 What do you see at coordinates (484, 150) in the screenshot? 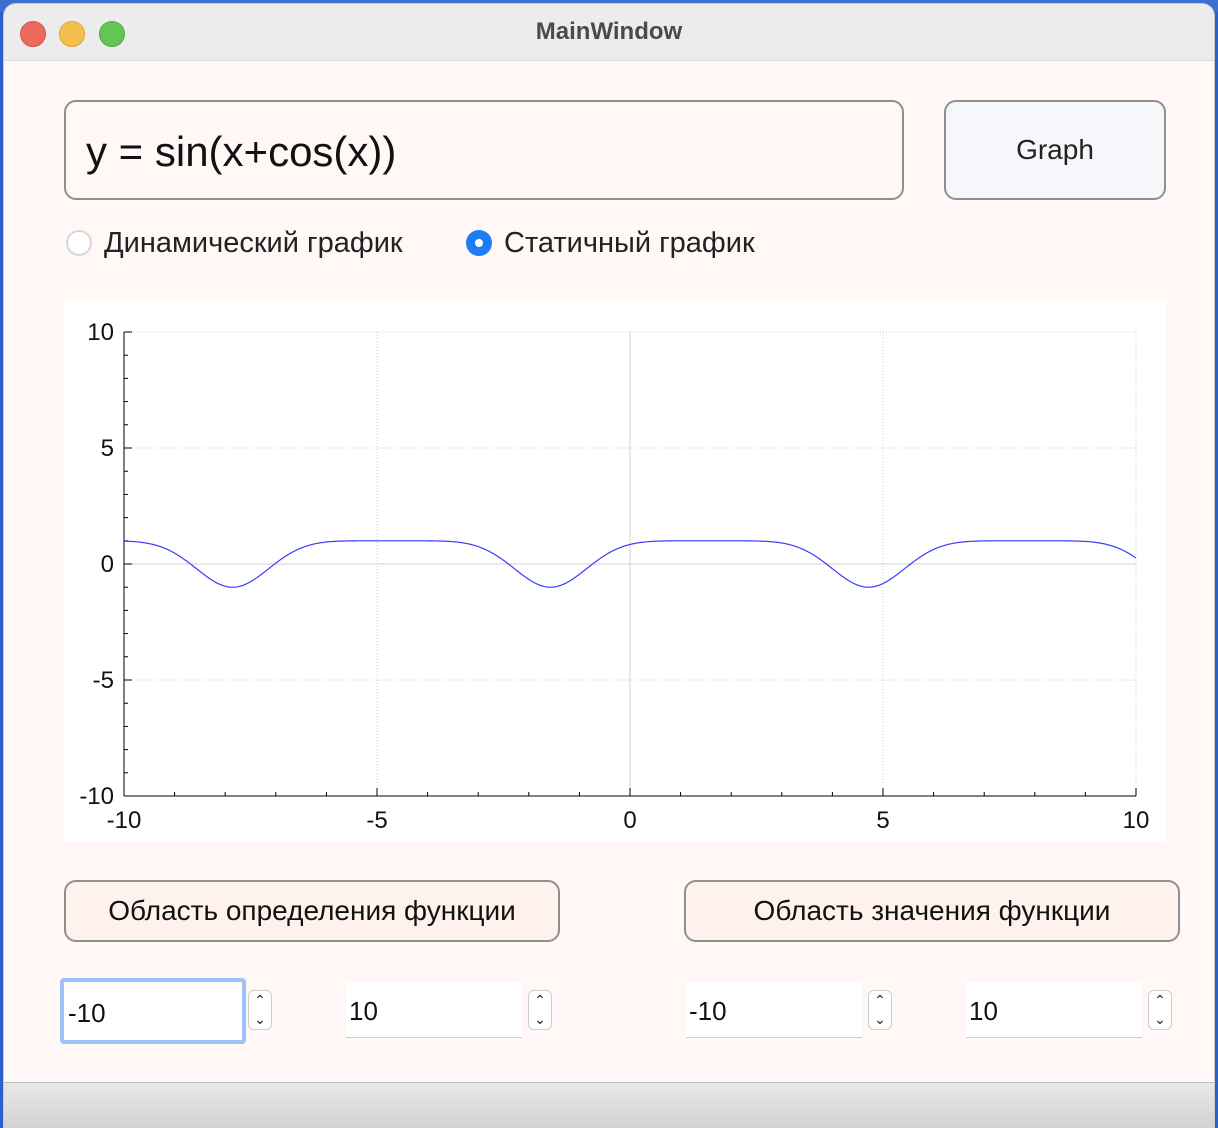
I see `formula-input: y = sin(x+cos(x))` at bounding box center [484, 150].